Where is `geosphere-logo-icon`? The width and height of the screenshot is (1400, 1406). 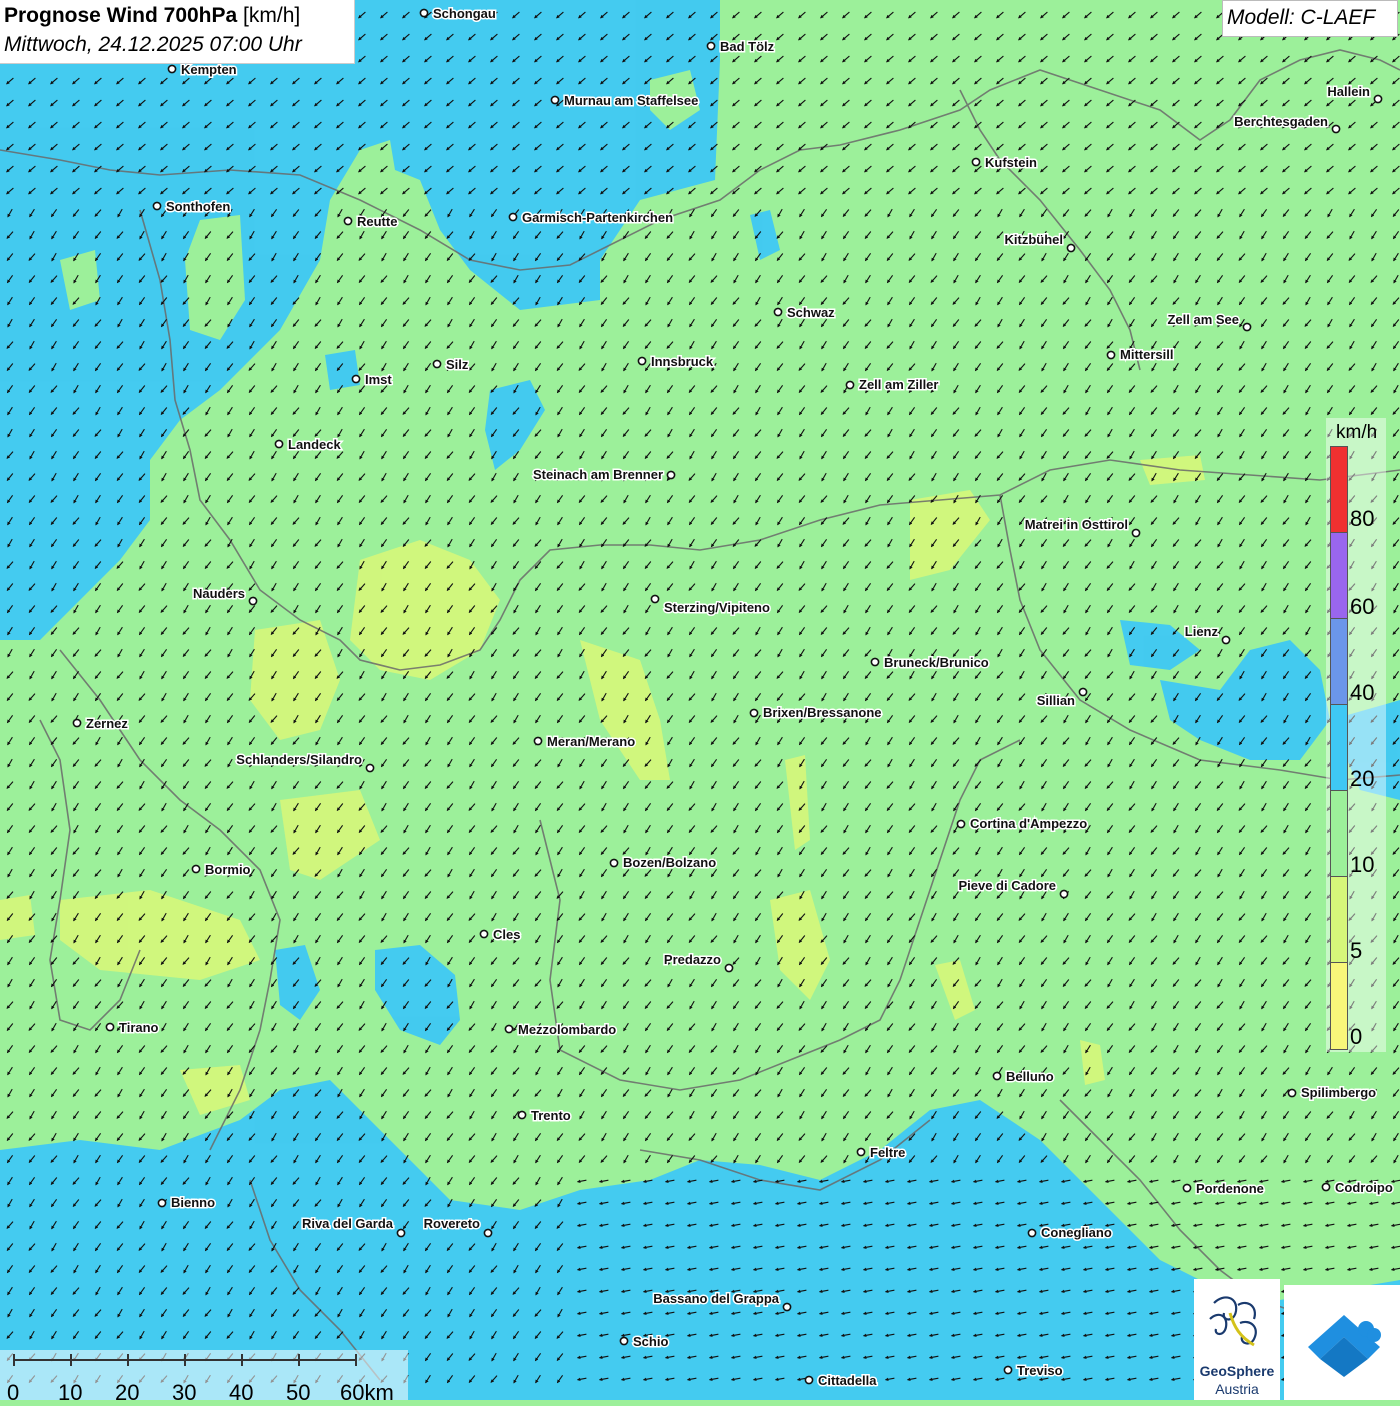 geosphere-logo-icon is located at coordinates (1233, 1321).